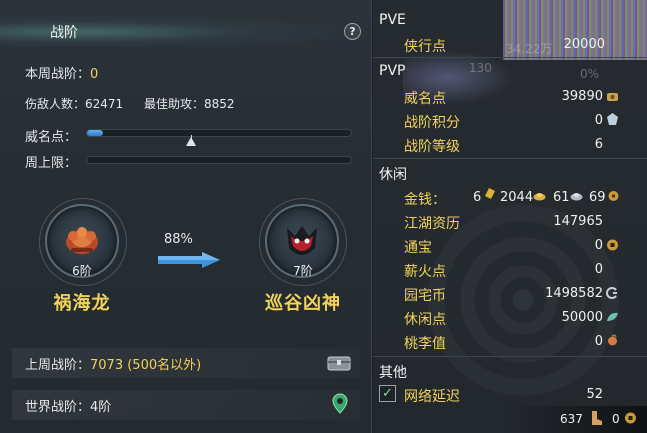  I want to click on prestige-bar-fill, so click(95, 133).